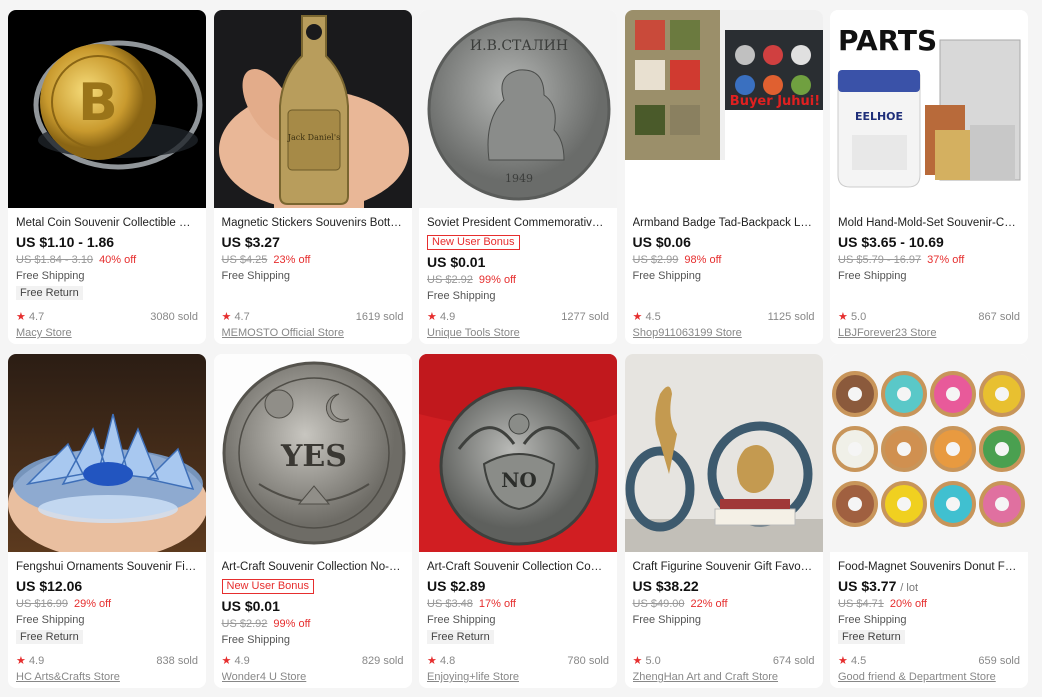  Describe the element at coordinates (518, 240) in the screenshot. I see `badge-wrap: New User Bonus` at that location.